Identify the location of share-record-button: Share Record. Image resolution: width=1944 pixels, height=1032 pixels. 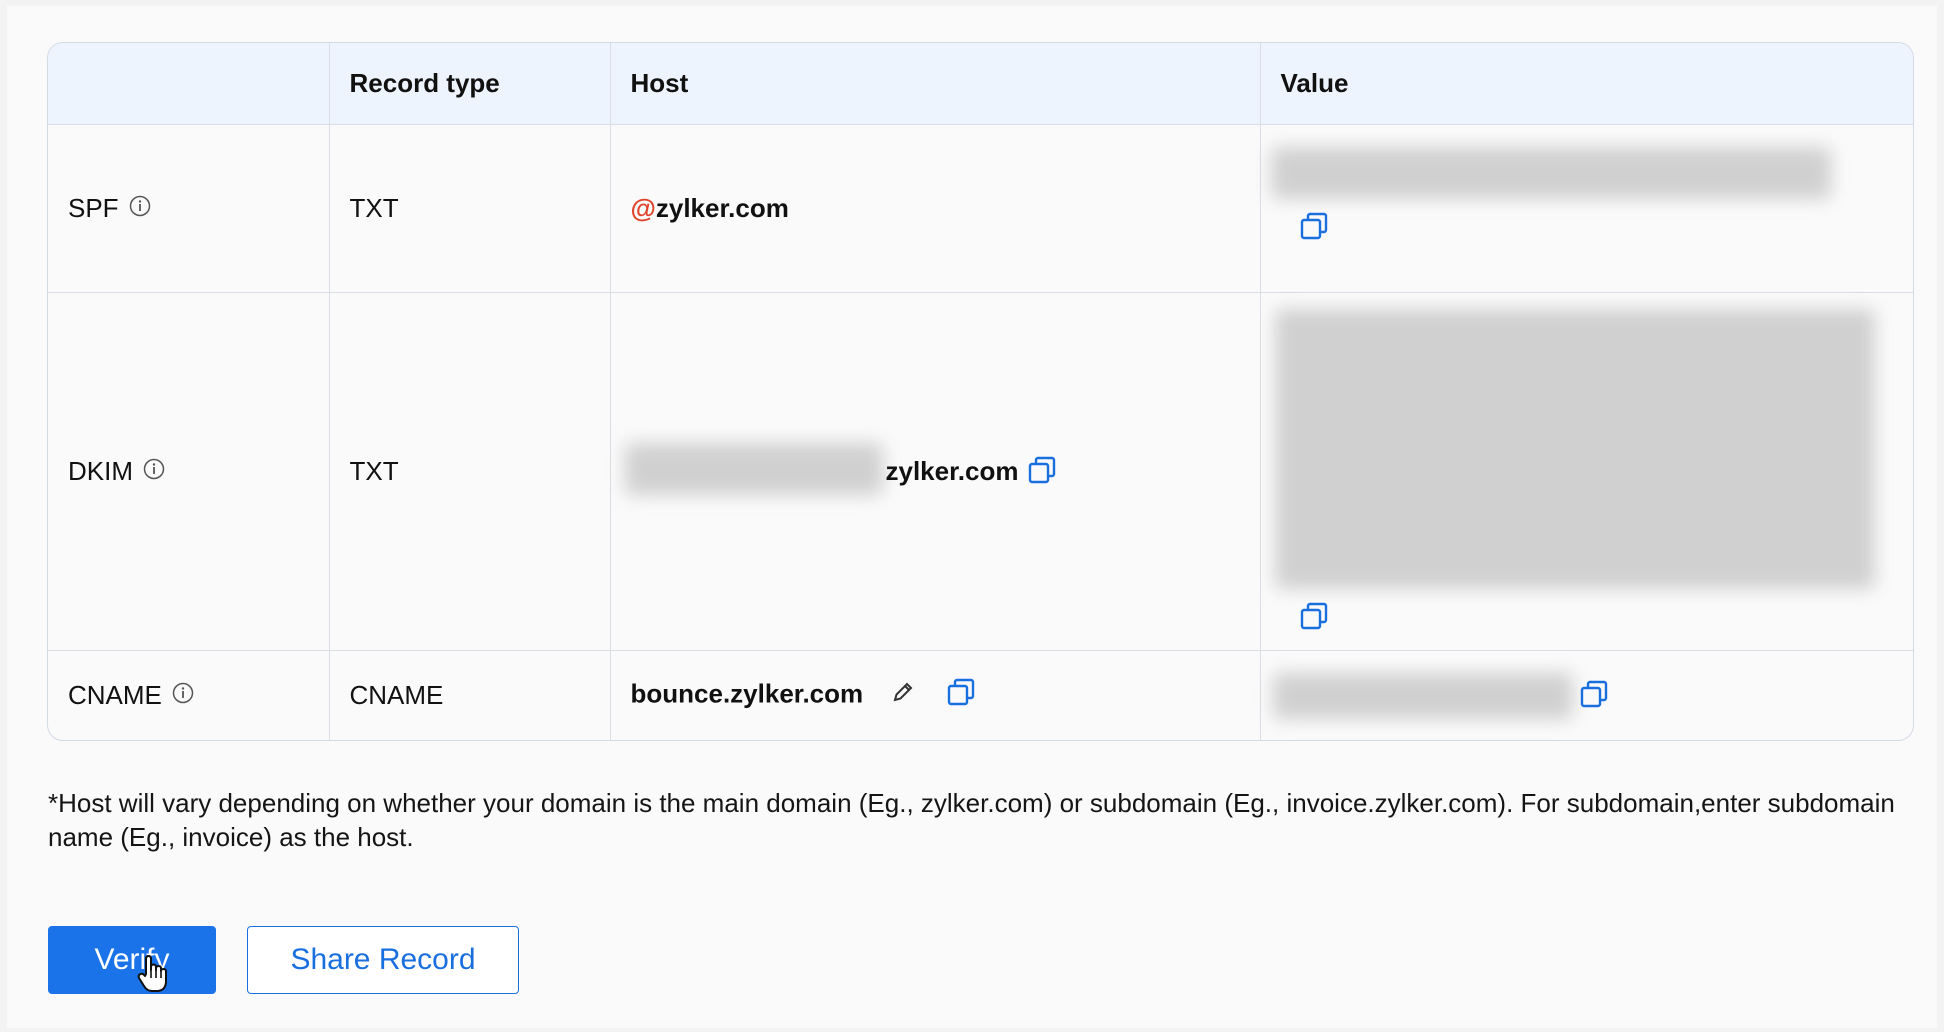
(383, 960).